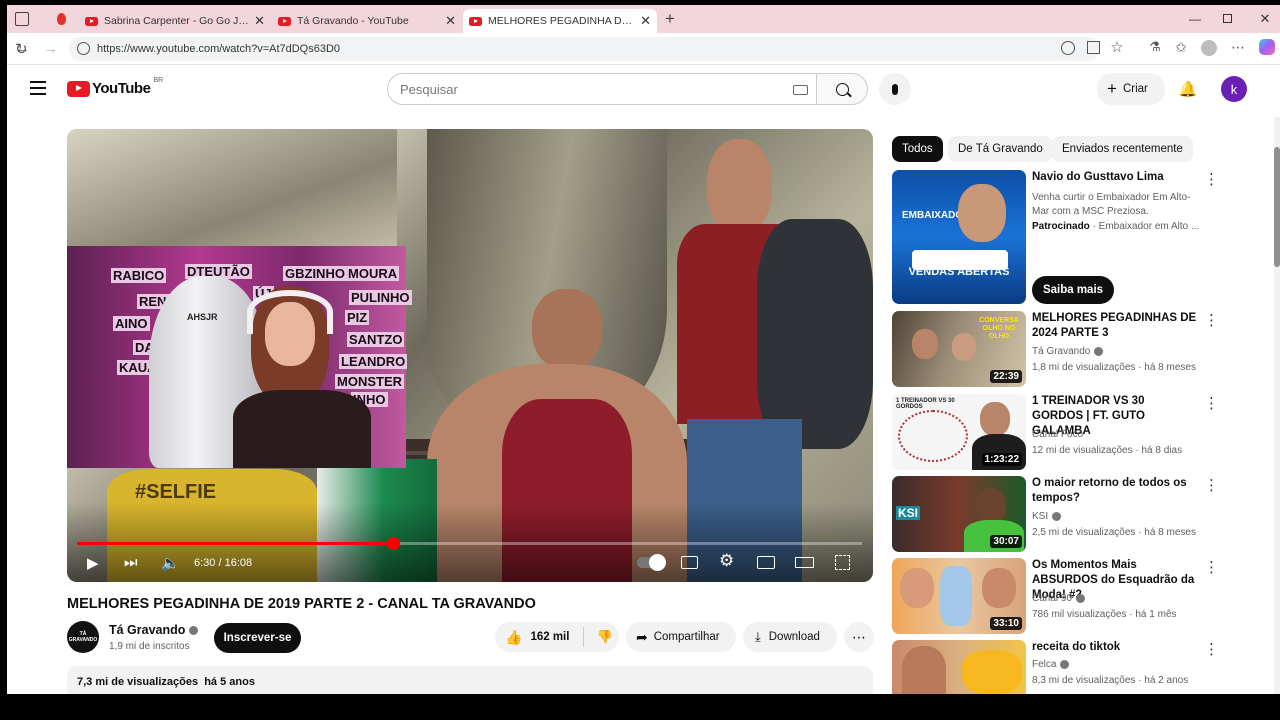  I want to click on favorite-star-icon: ☆, so click(1117, 47).